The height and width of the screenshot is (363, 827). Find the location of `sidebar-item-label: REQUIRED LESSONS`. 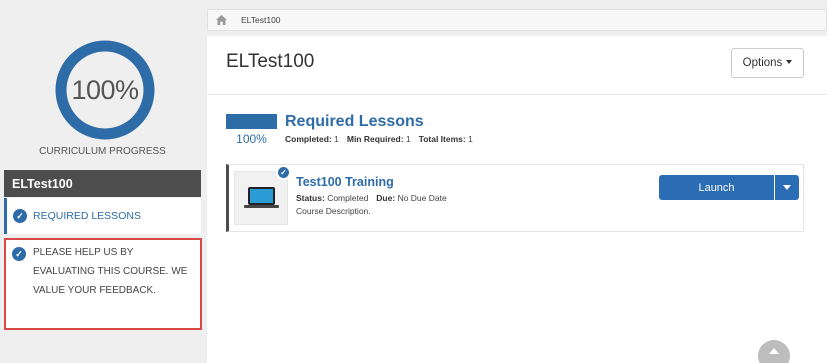

sidebar-item-label: REQUIRED LESSONS is located at coordinates (87, 216).